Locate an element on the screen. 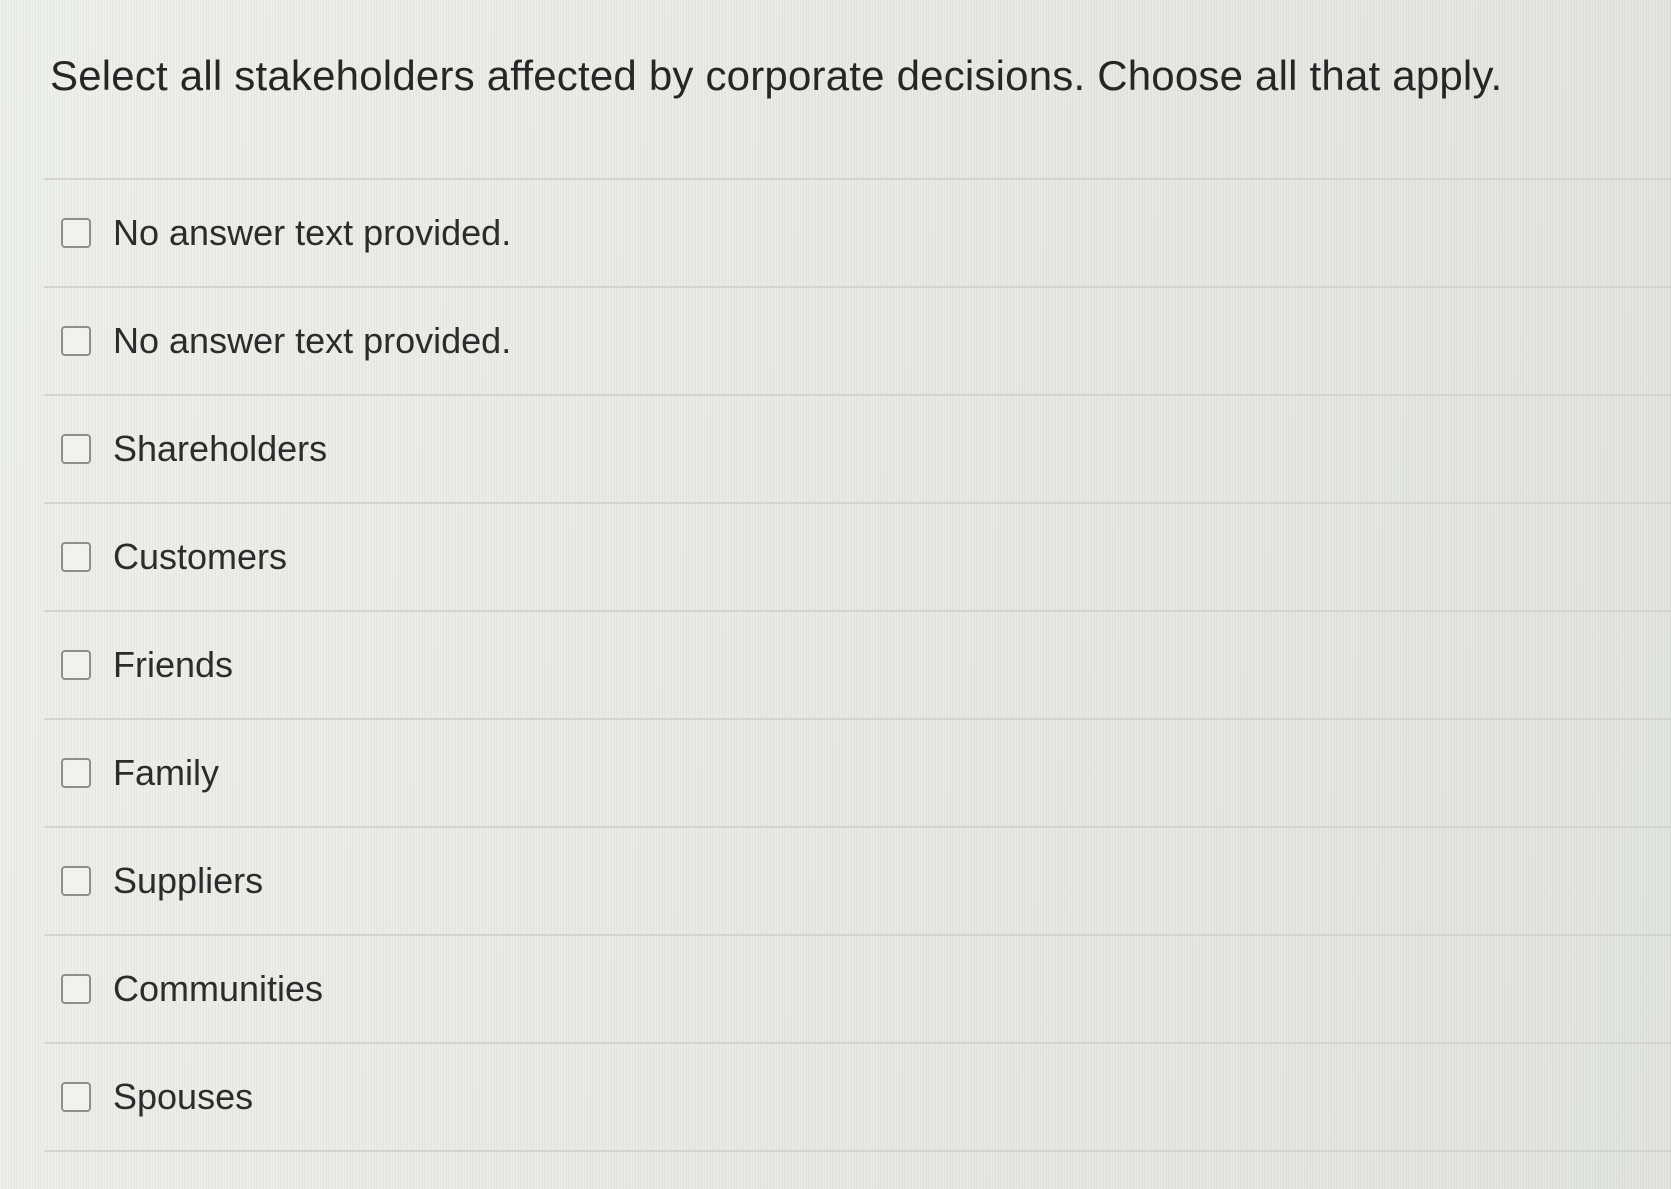  option-label: Customers is located at coordinates (200, 557).